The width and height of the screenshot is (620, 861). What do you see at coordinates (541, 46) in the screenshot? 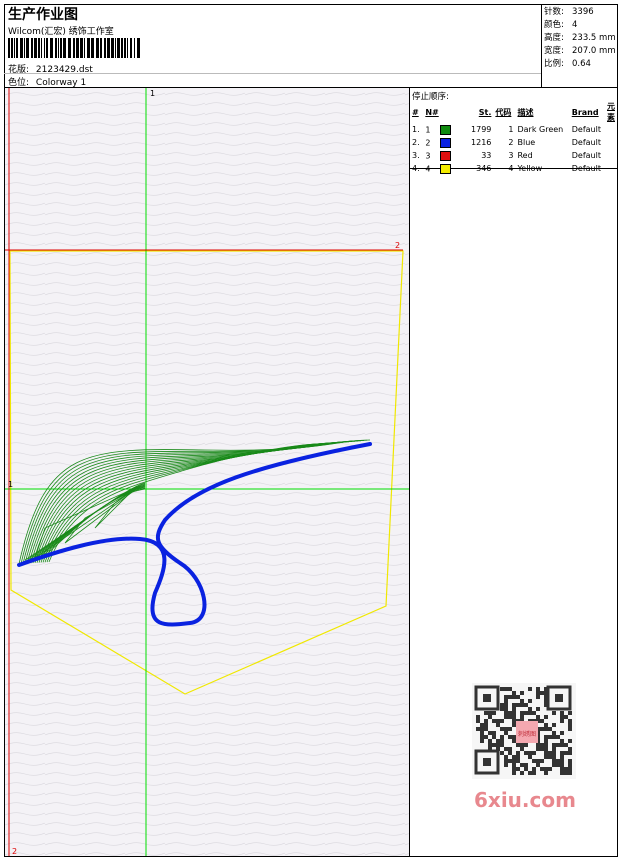
I see `header-divider` at bounding box center [541, 46].